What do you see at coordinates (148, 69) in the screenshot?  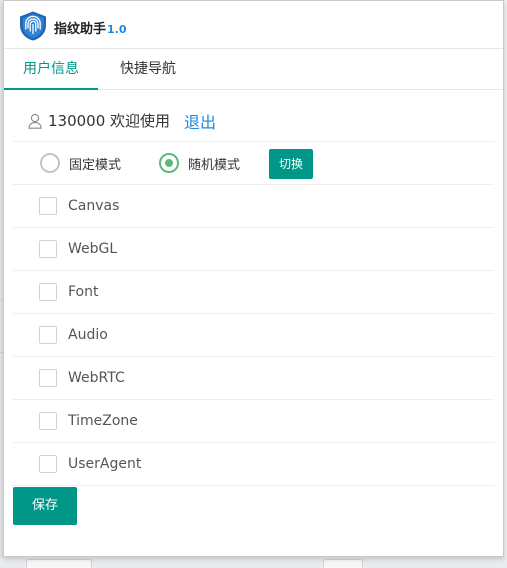 I see `tab-quick-nav: 快捷导航` at bounding box center [148, 69].